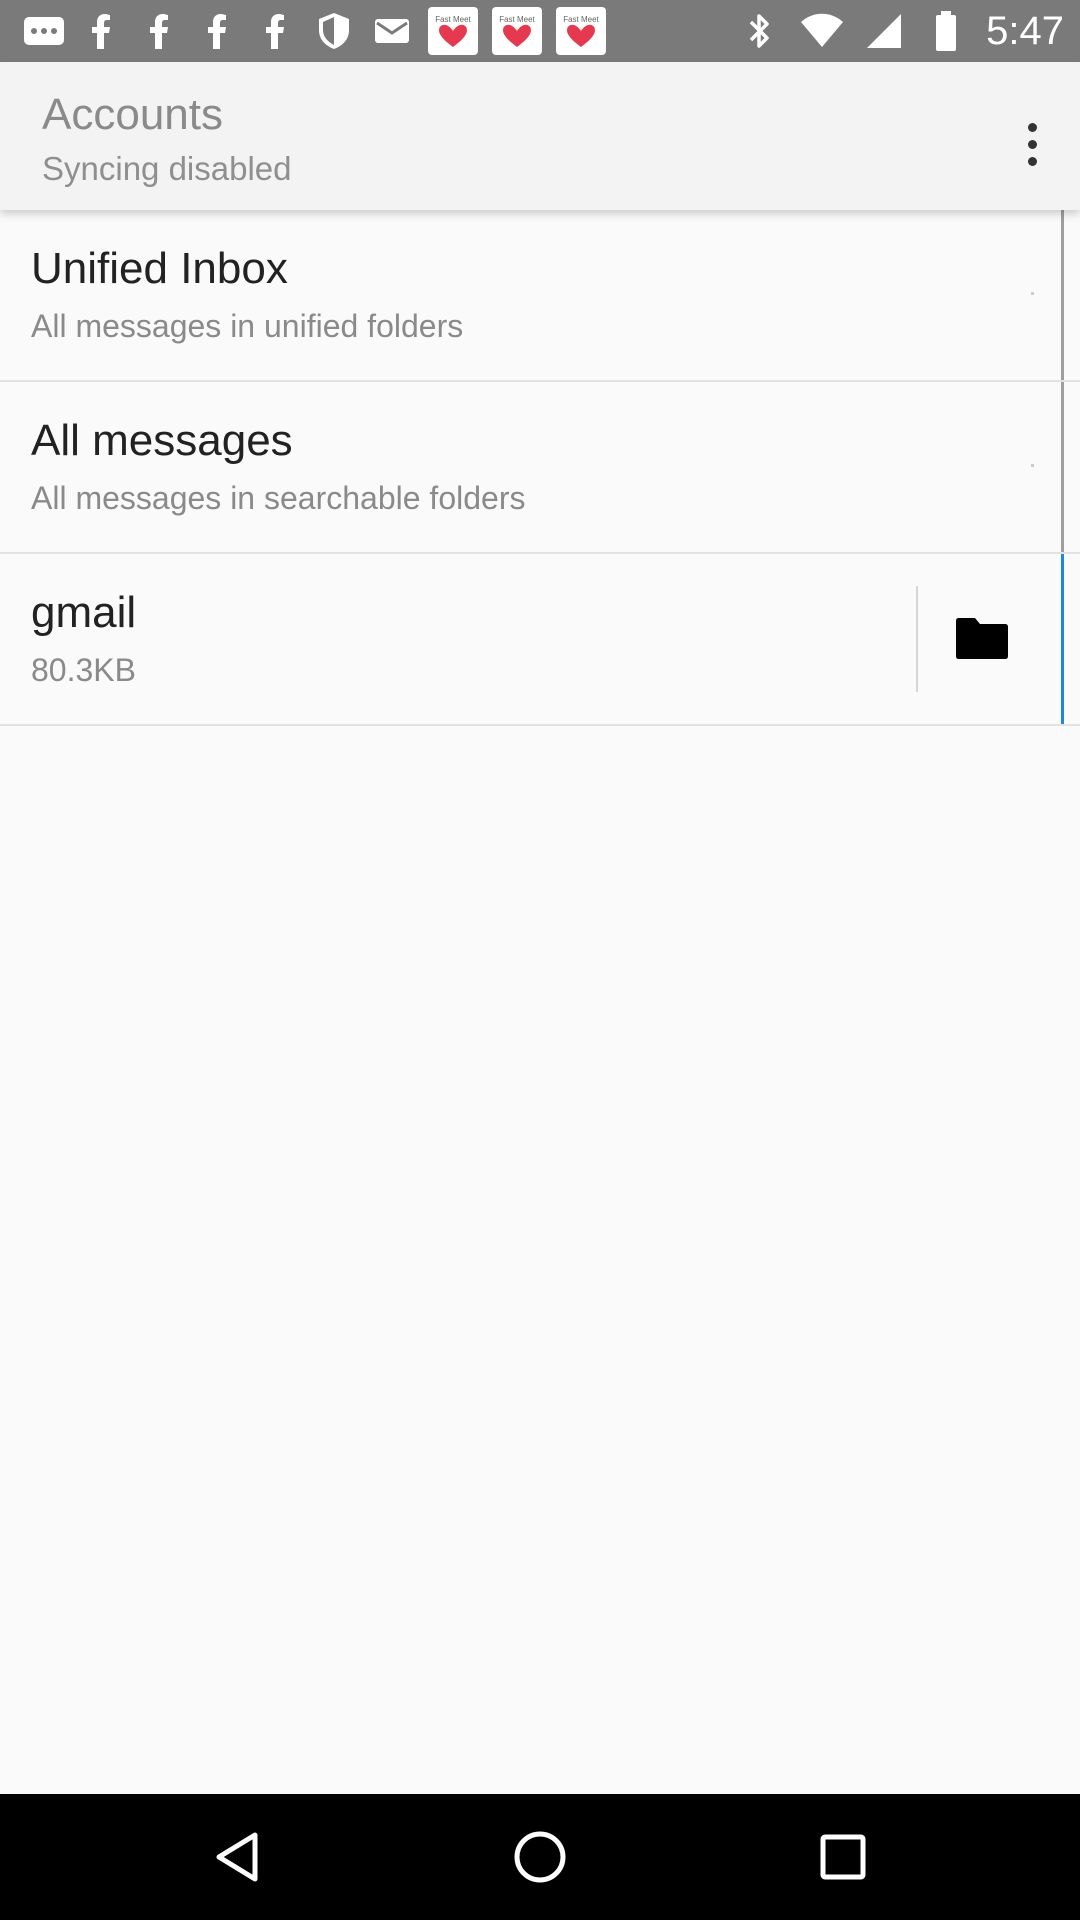  I want to click on signal-icon, so click(884, 31).